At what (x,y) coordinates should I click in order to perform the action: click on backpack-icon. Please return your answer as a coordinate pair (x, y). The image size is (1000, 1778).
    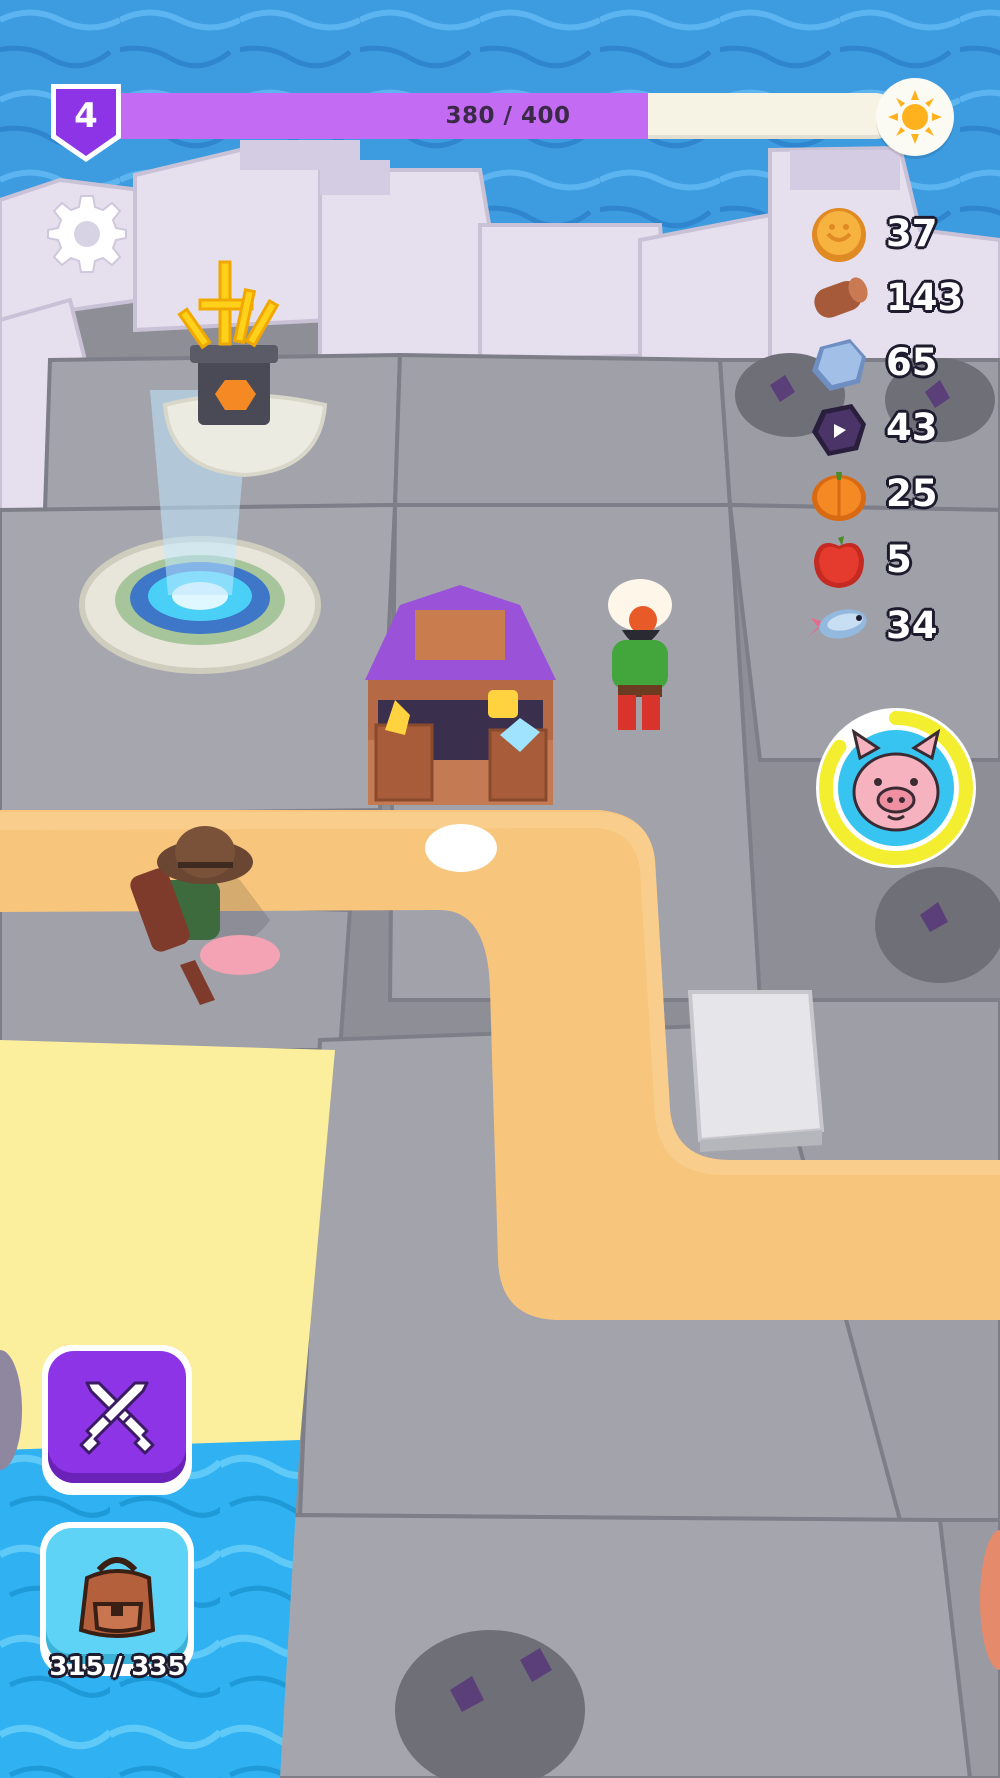
    Looking at the image, I should click on (117, 1597).